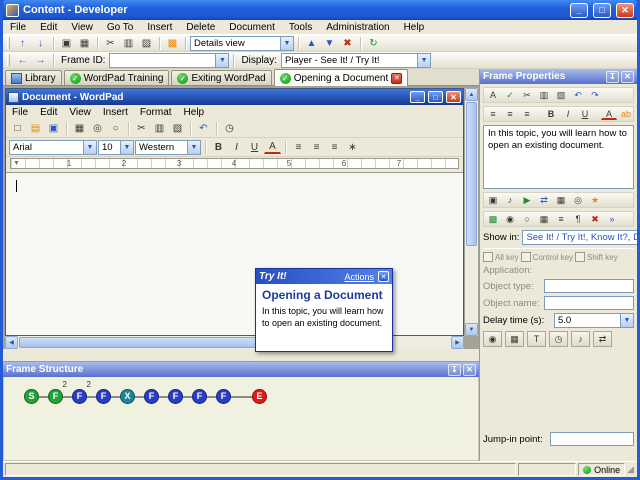 Image resolution: width=640 pixels, height=480 pixels. Describe the element at coordinates (48, 27) in the screenshot. I see `menu-edit: Edit` at that location.